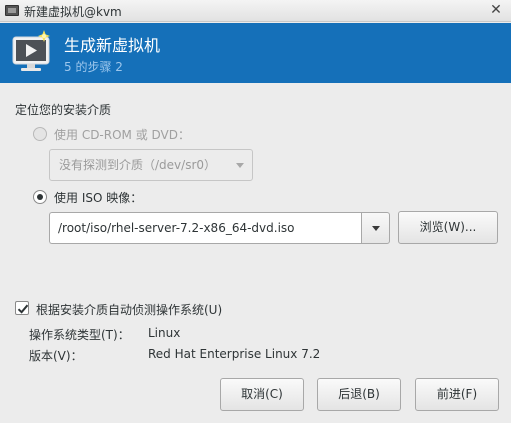 Image resolution: width=511 pixels, height=423 pixels. Describe the element at coordinates (262, 394) in the screenshot. I see `cancel-button: 取消(C)` at that location.